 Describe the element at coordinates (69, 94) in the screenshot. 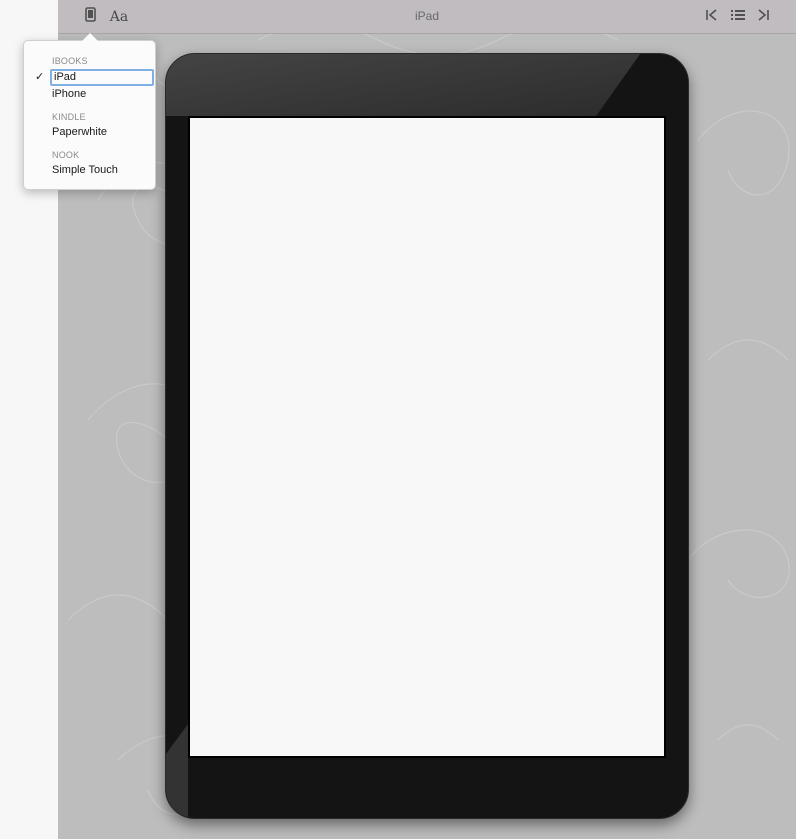

I see `menu-item-iphone: iPhone` at that location.